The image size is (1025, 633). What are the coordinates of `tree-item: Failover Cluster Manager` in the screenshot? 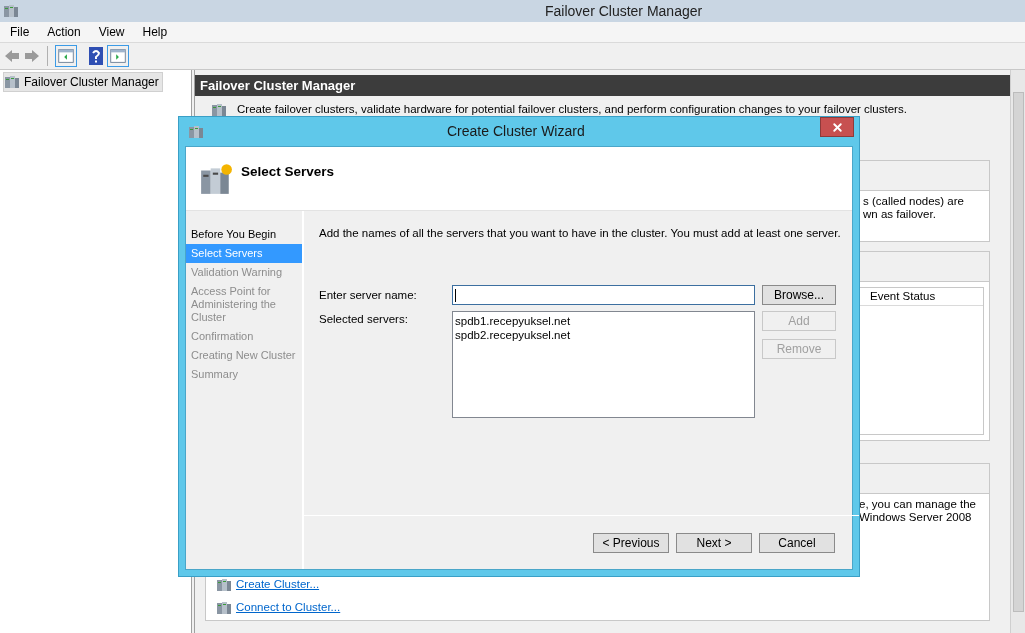 It's located at (83, 82).